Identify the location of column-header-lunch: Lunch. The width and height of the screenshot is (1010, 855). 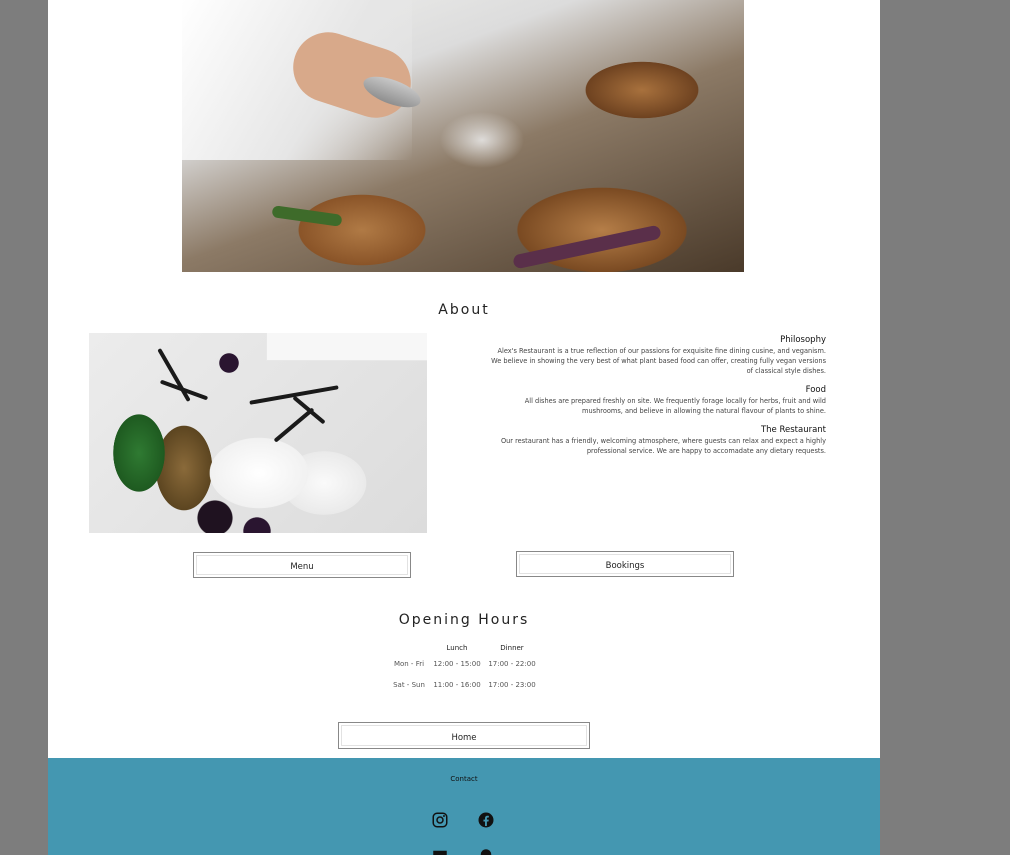
(457, 648).